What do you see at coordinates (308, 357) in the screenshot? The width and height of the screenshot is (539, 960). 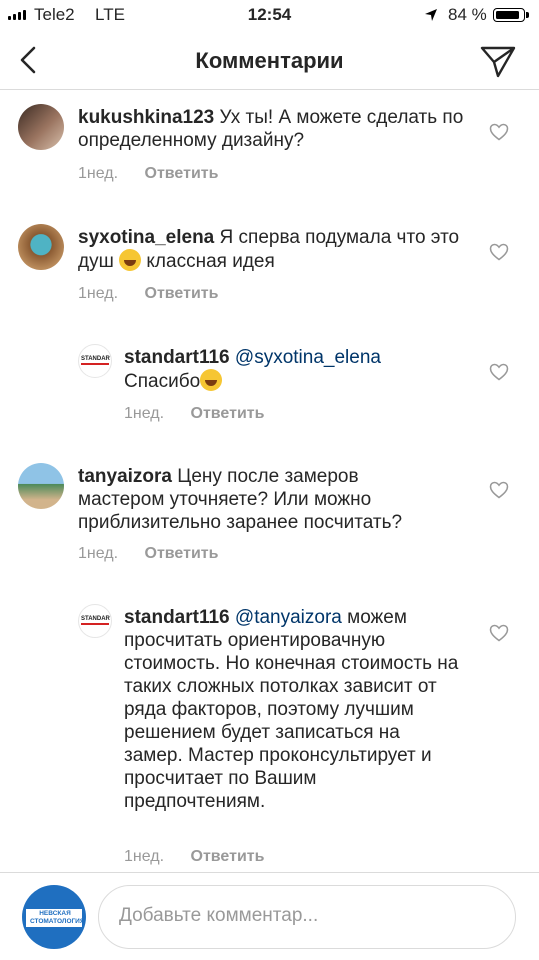 I see `mention-link: @syxotina_elena` at bounding box center [308, 357].